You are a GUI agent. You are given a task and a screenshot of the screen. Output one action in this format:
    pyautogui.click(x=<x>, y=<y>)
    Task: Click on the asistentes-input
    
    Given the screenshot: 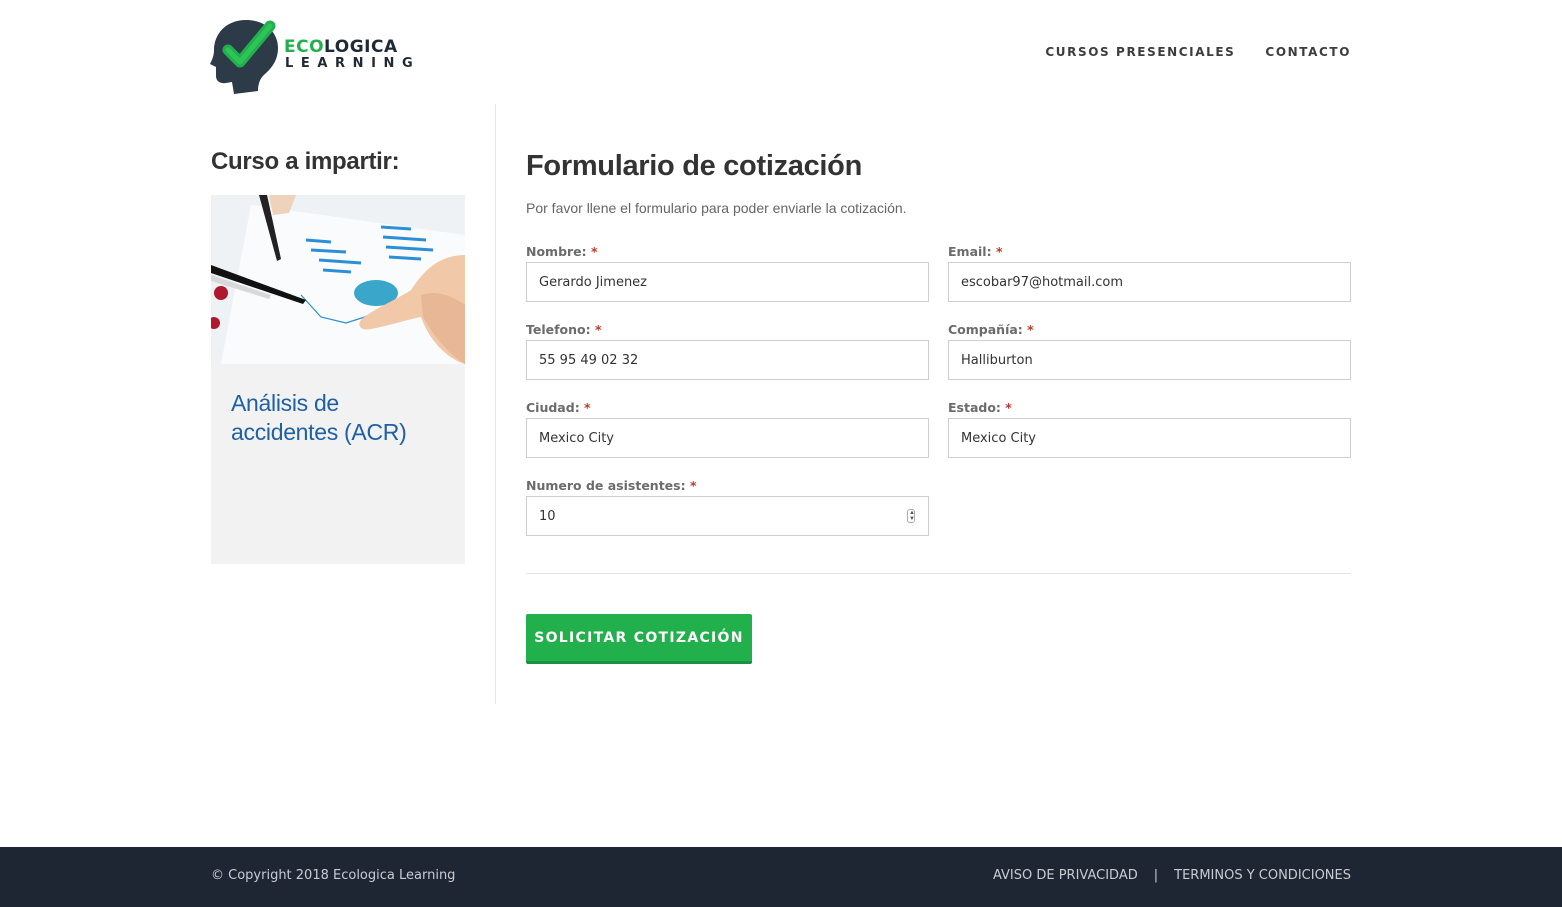 What is the action you would take?
    pyautogui.click(x=727, y=516)
    